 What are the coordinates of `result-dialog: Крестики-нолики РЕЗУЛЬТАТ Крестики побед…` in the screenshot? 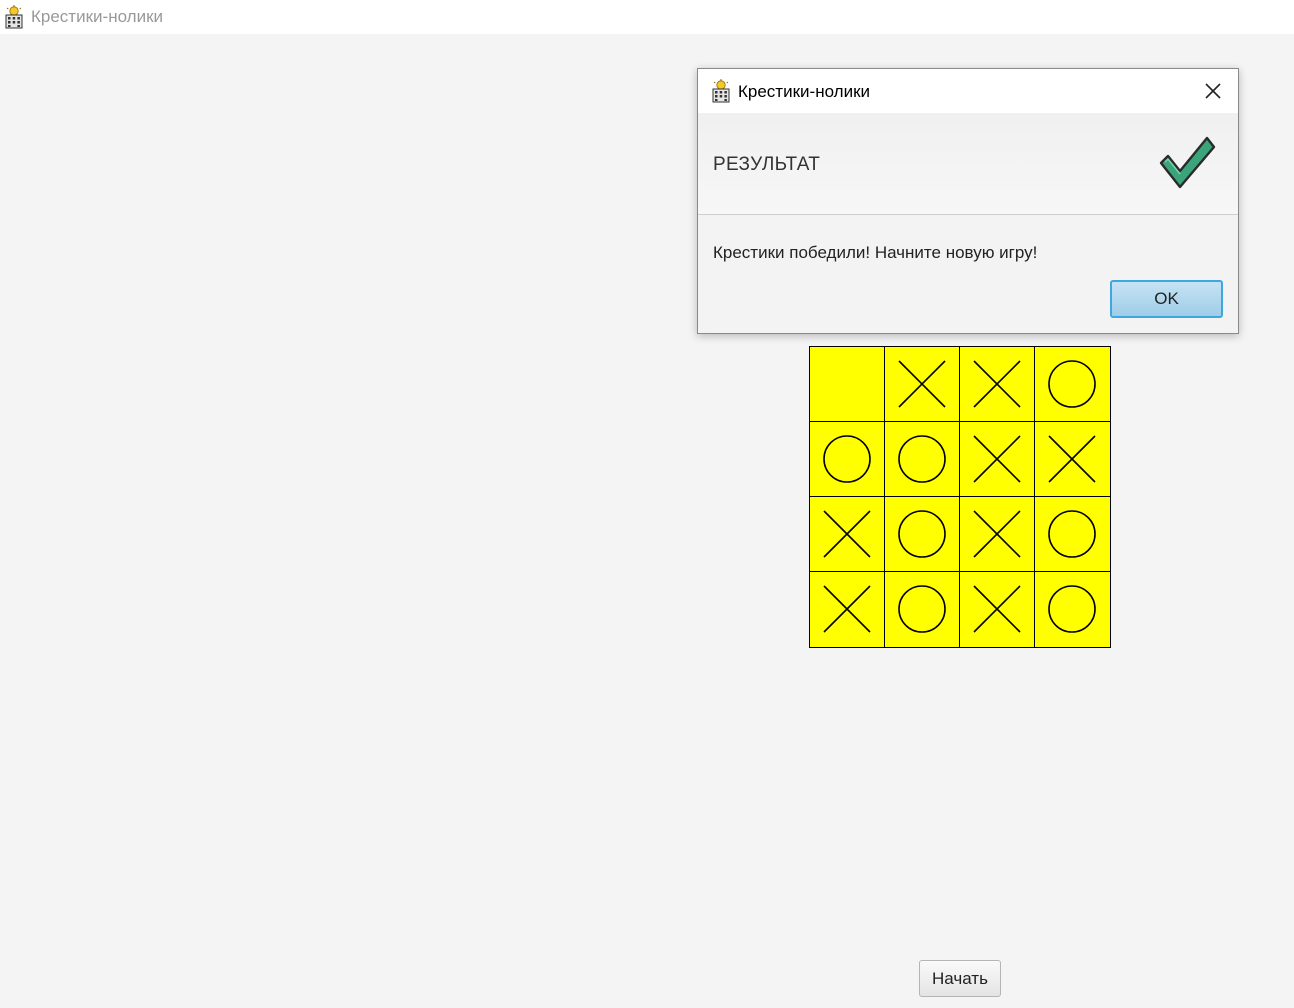 It's located at (968, 201).